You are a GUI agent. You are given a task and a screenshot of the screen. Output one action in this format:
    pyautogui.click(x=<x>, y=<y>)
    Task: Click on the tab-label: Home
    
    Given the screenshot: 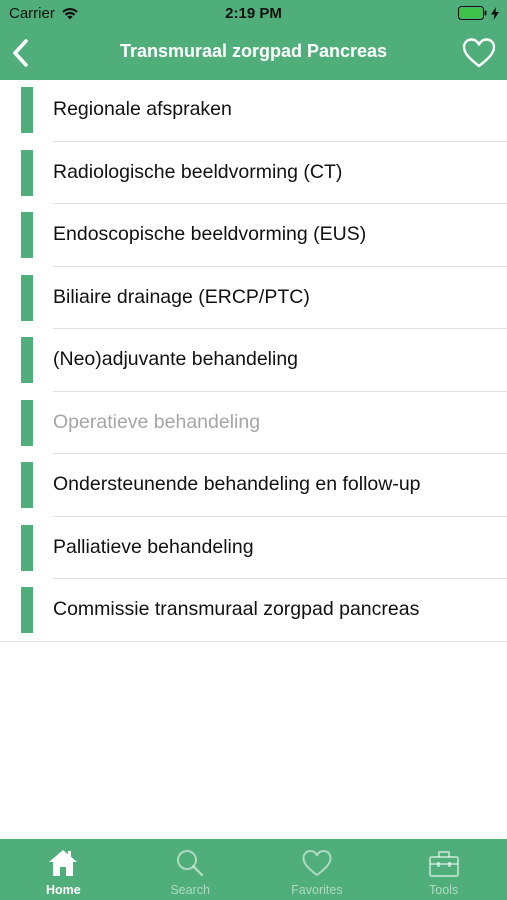 What is the action you would take?
    pyautogui.click(x=63, y=890)
    